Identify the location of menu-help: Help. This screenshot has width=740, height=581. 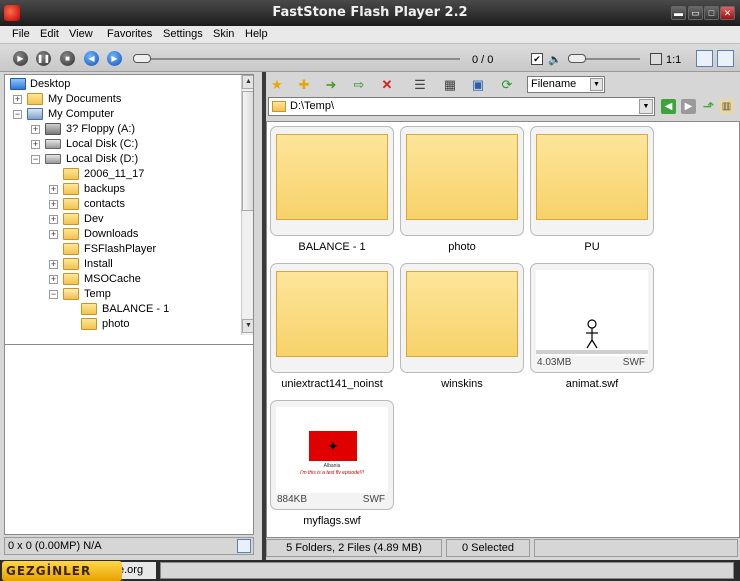
(256, 34).